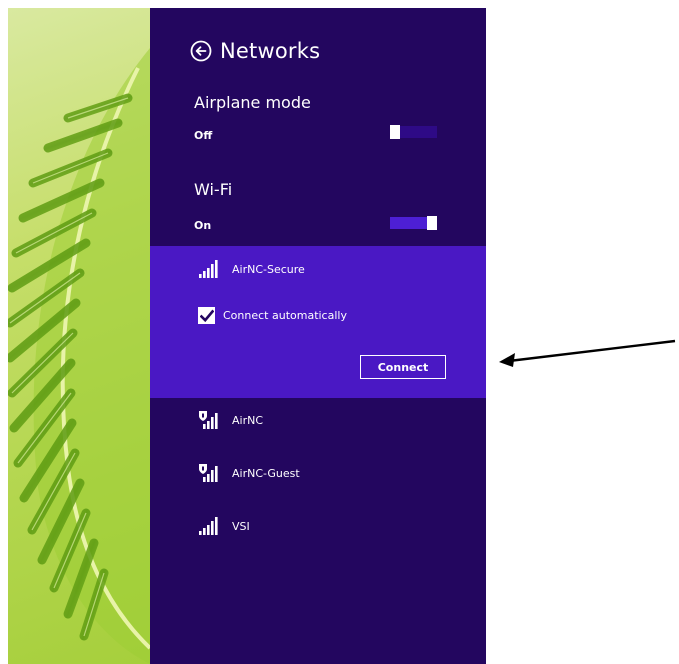 The image size is (679, 664). I want to click on wifi-toggle, so click(413, 223).